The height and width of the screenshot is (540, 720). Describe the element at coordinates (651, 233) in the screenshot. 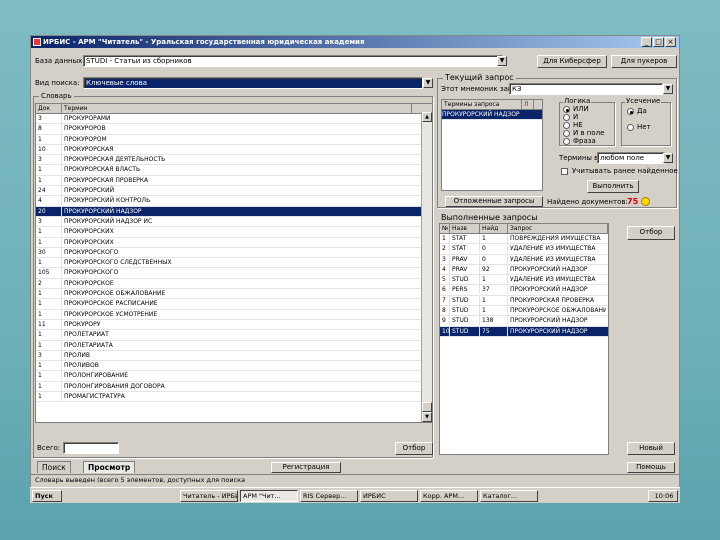

I see `ok-button: Отбор` at that location.